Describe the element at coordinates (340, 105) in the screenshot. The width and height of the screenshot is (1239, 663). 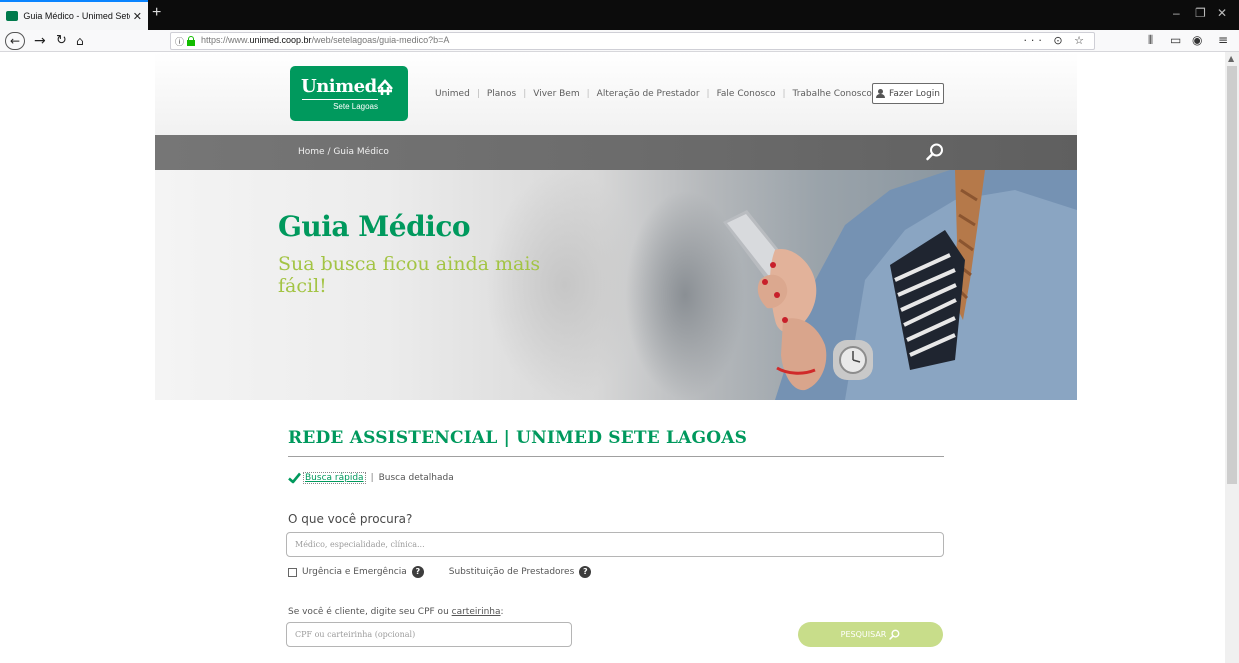
I see `logo-subtitle: Sete Lagoas` at that location.